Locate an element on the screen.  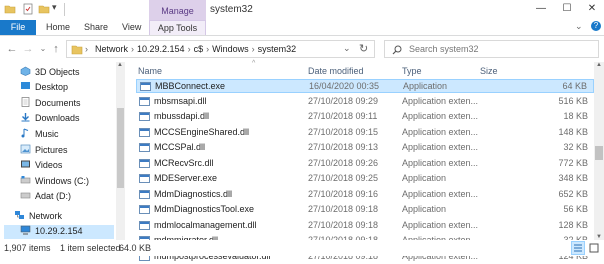
tab-file: File is located at coordinates (18, 27).